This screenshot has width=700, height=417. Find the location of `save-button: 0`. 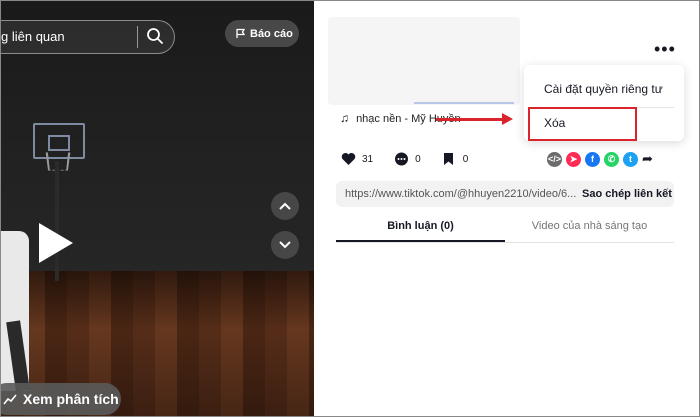

save-button: 0 is located at coordinates (455, 159).